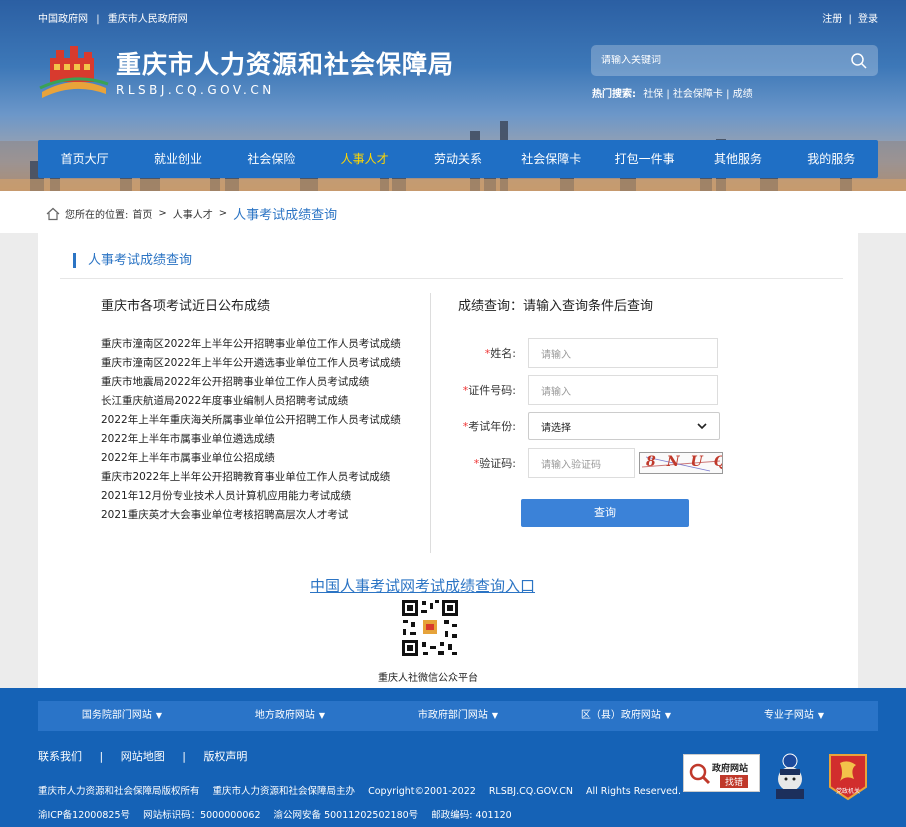 This screenshot has width=906, height=827. Describe the element at coordinates (734, 781) in the screenshot. I see `badge-gov-line2: 找错` at that location.